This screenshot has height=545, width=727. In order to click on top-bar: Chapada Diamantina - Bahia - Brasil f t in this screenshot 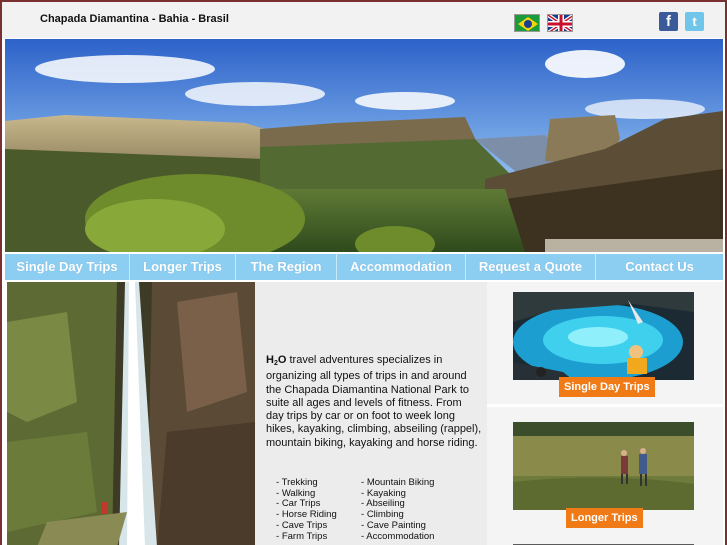, I will do `click(363, 20)`.